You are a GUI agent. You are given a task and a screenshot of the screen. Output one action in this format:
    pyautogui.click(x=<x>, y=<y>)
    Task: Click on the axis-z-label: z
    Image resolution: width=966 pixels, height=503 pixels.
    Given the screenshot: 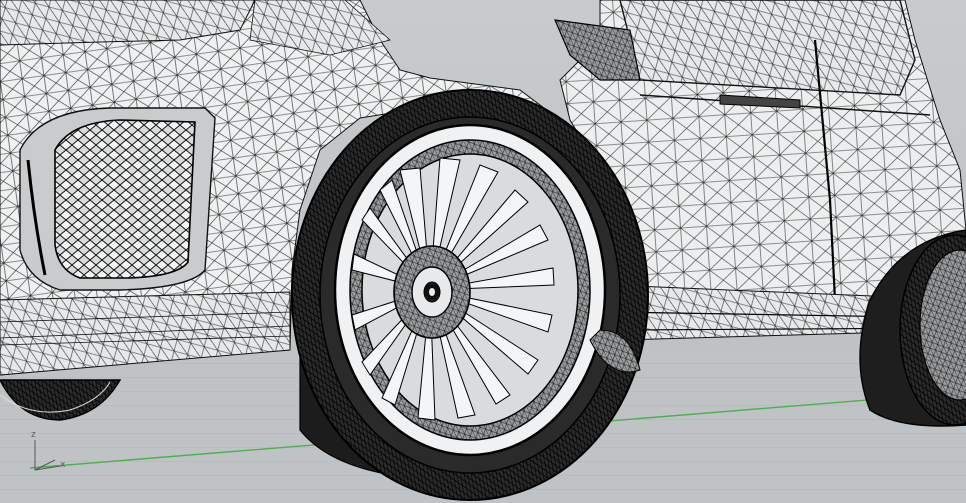 What is the action you would take?
    pyautogui.click(x=33, y=435)
    